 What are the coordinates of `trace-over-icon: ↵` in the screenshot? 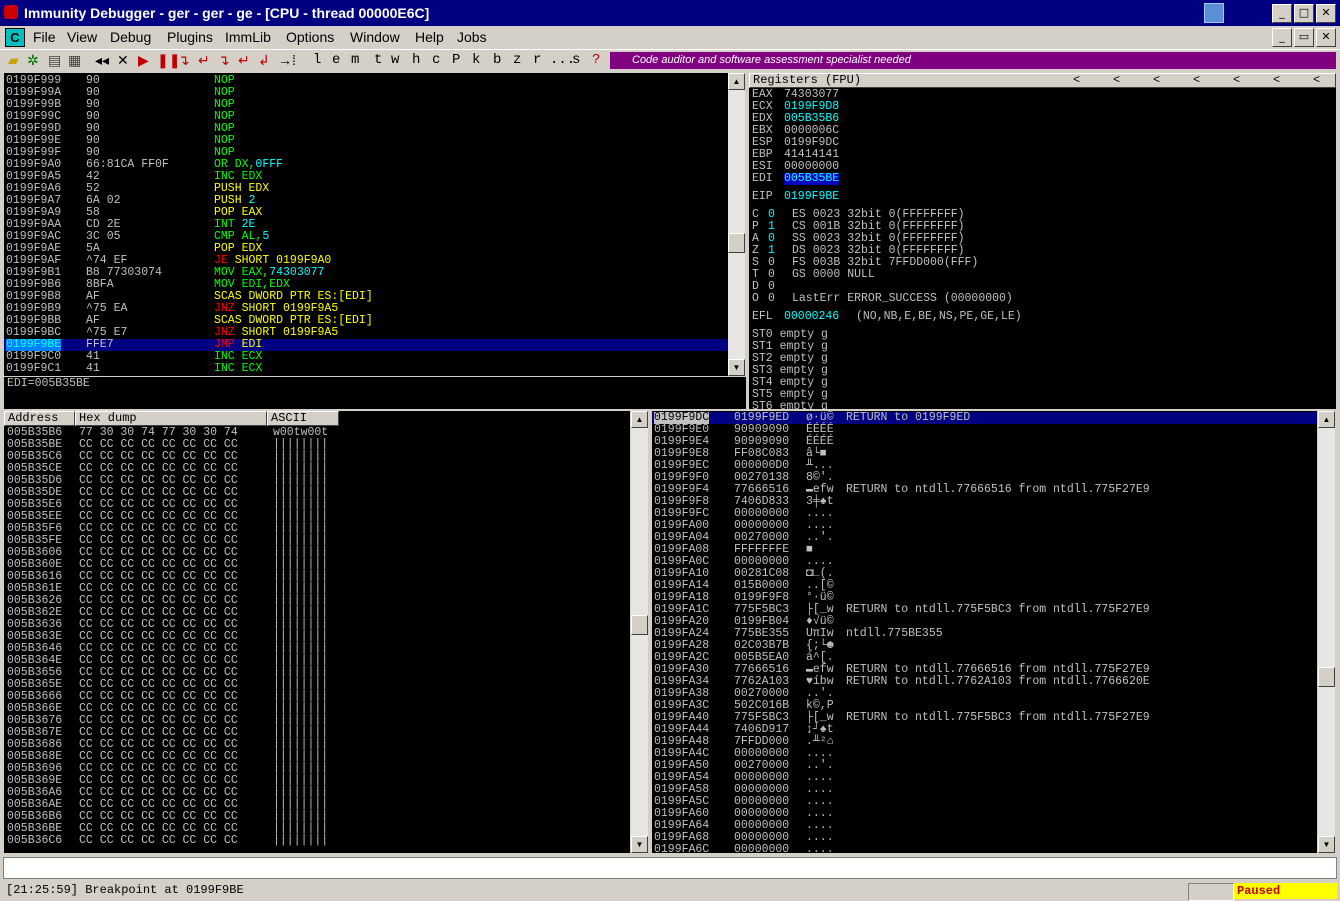 It's located at (244, 60).